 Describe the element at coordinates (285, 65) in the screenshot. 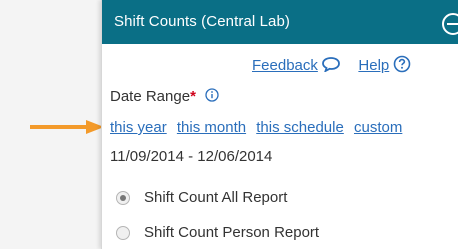

I see `feedback-link: Feedback` at that location.